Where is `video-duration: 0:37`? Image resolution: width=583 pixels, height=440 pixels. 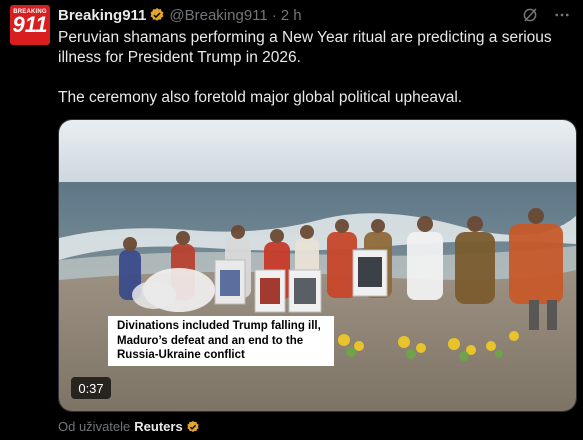
video-duration: 0:37 is located at coordinates (91, 388).